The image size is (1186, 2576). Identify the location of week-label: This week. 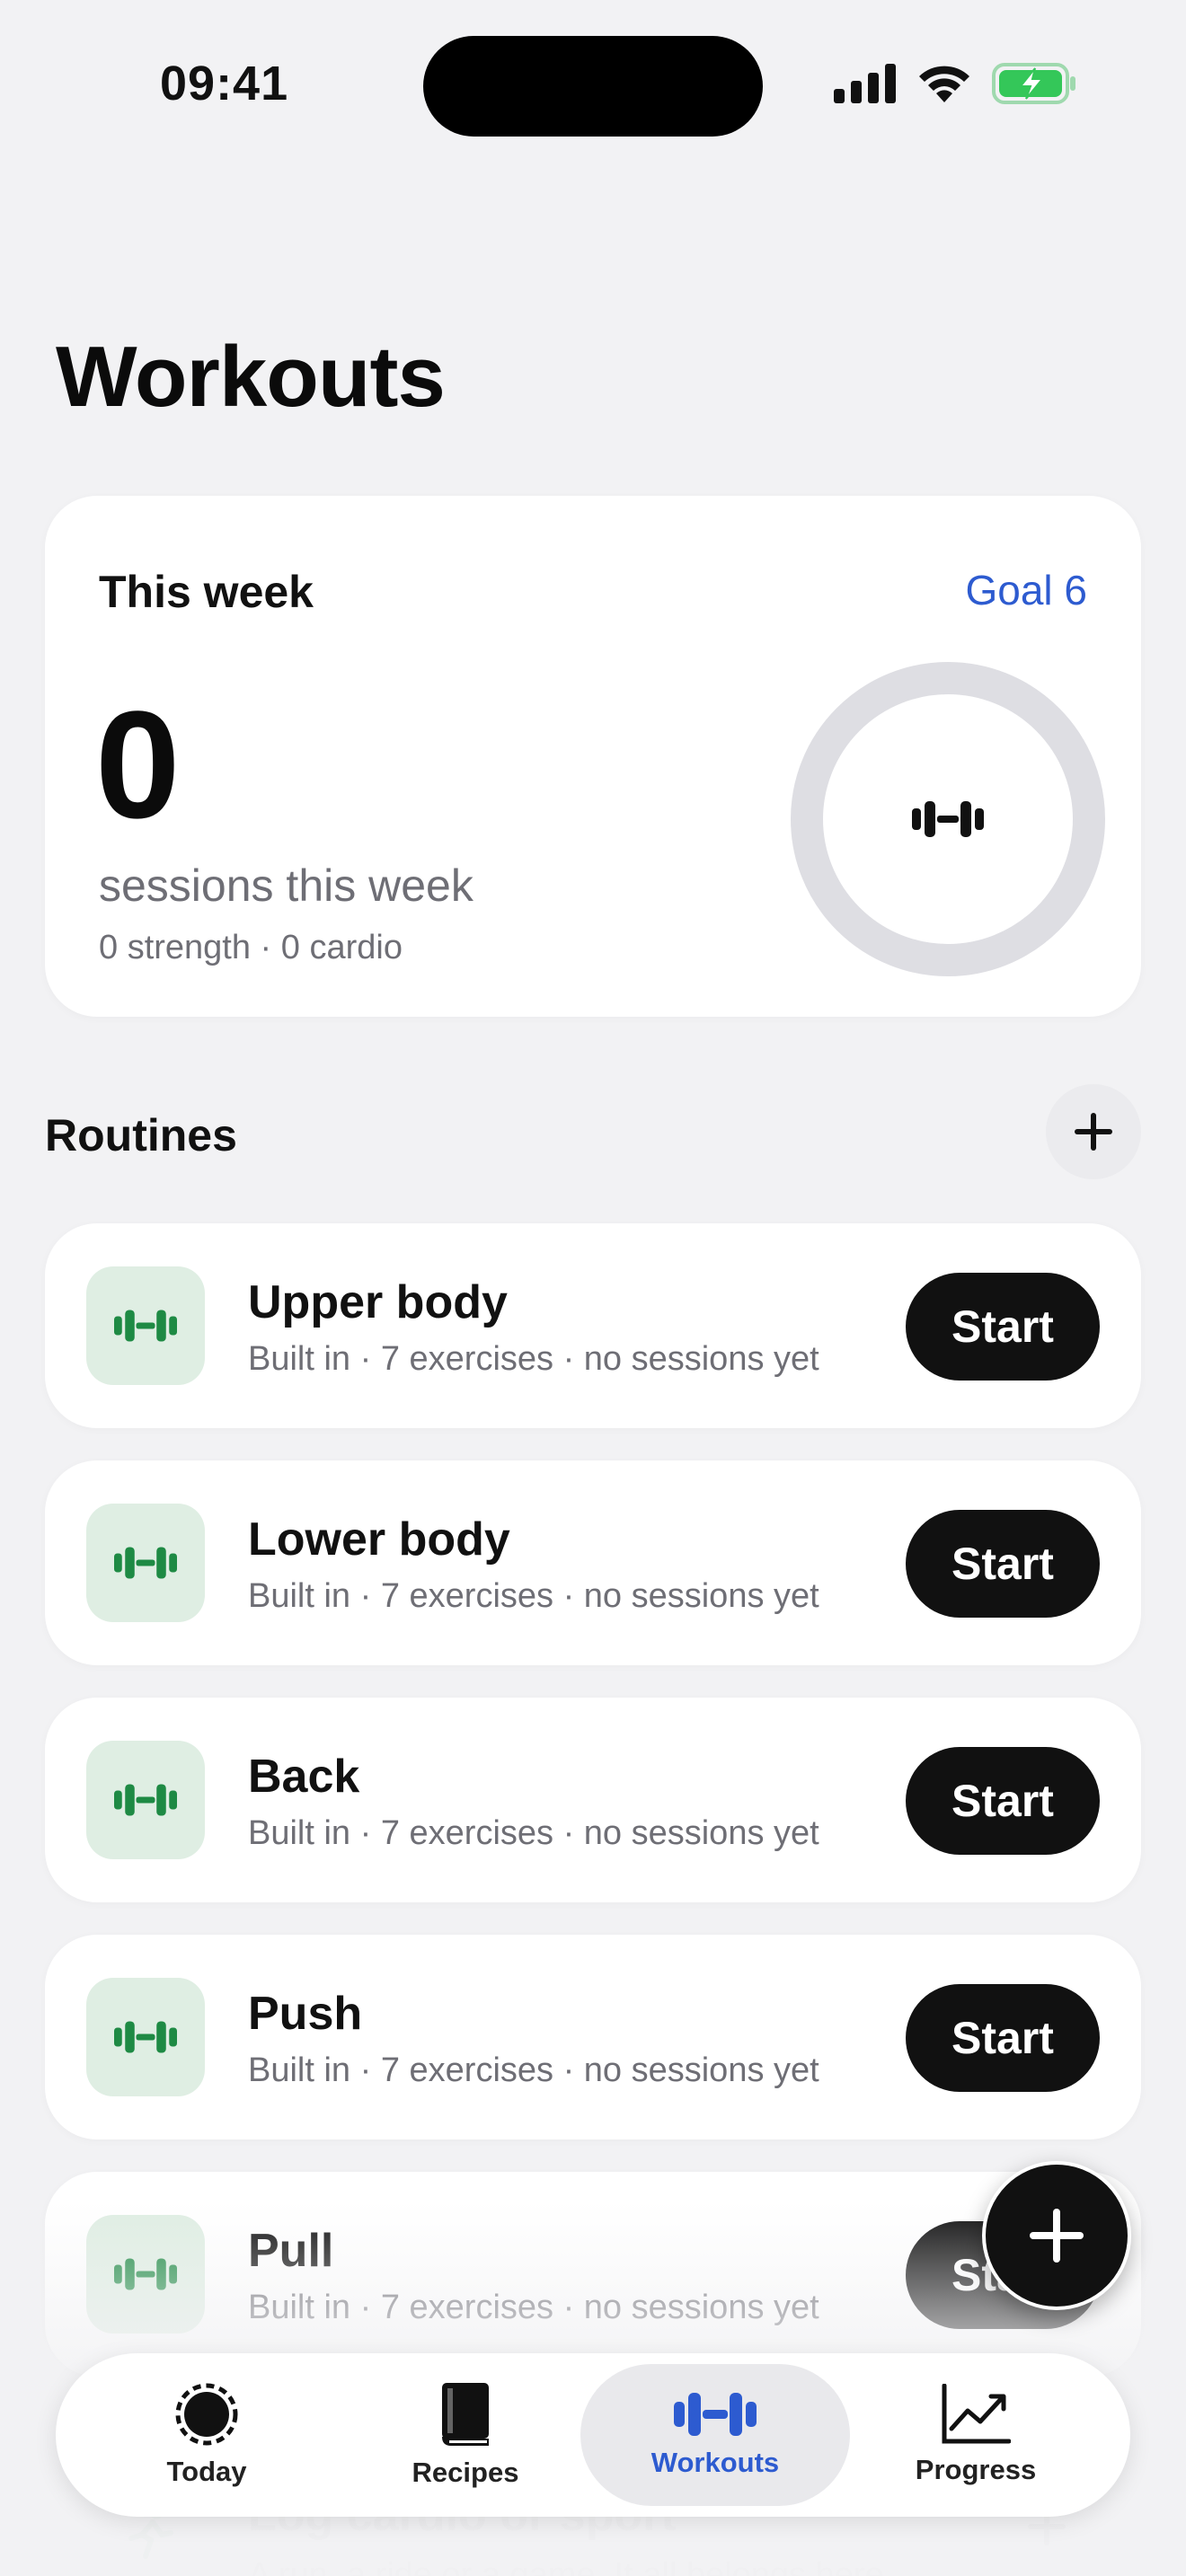
(206, 592).